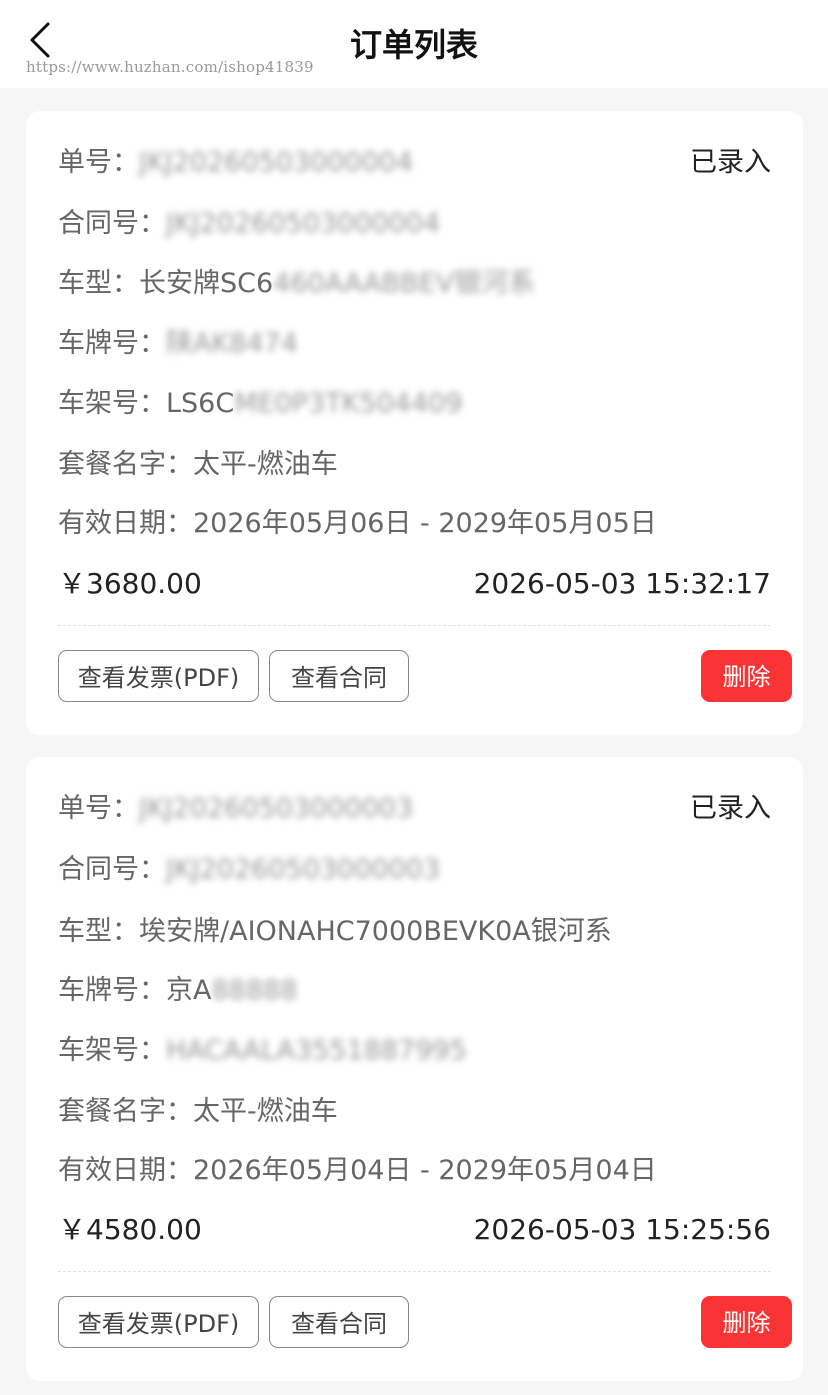 The image size is (828, 1395). I want to click on order-no-row: 单号：JKJ20260503000004, so click(235, 163).